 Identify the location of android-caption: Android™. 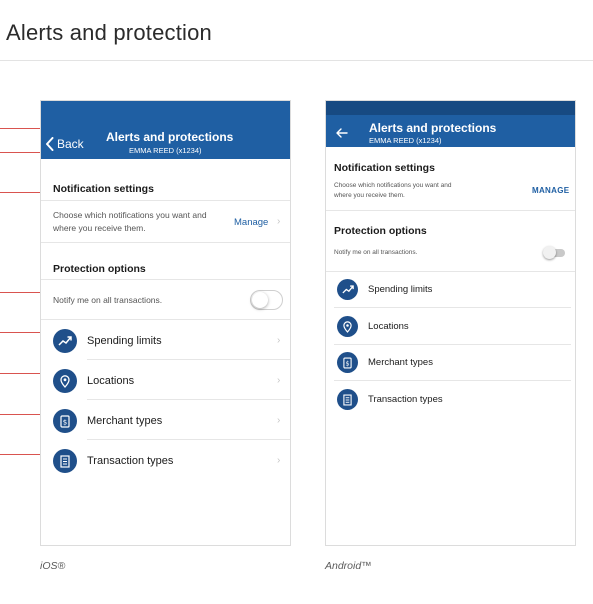
(348, 566).